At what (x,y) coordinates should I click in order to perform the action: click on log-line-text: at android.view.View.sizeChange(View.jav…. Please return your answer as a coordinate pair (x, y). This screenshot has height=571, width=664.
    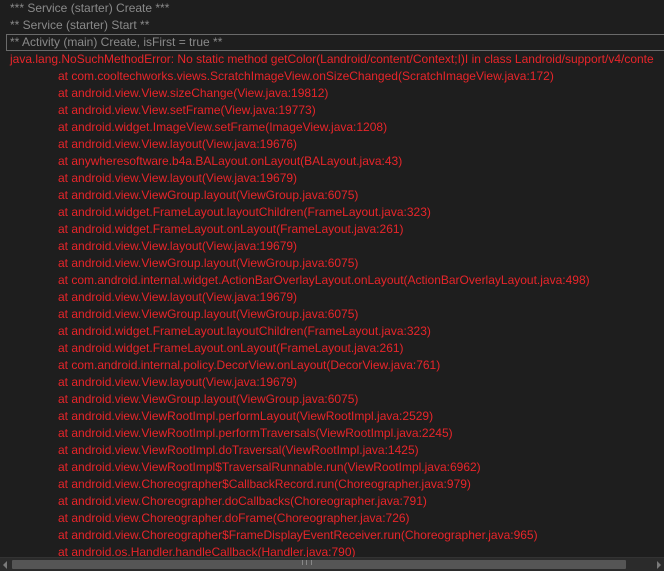
    Looking at the image, I should click on (193, 93).